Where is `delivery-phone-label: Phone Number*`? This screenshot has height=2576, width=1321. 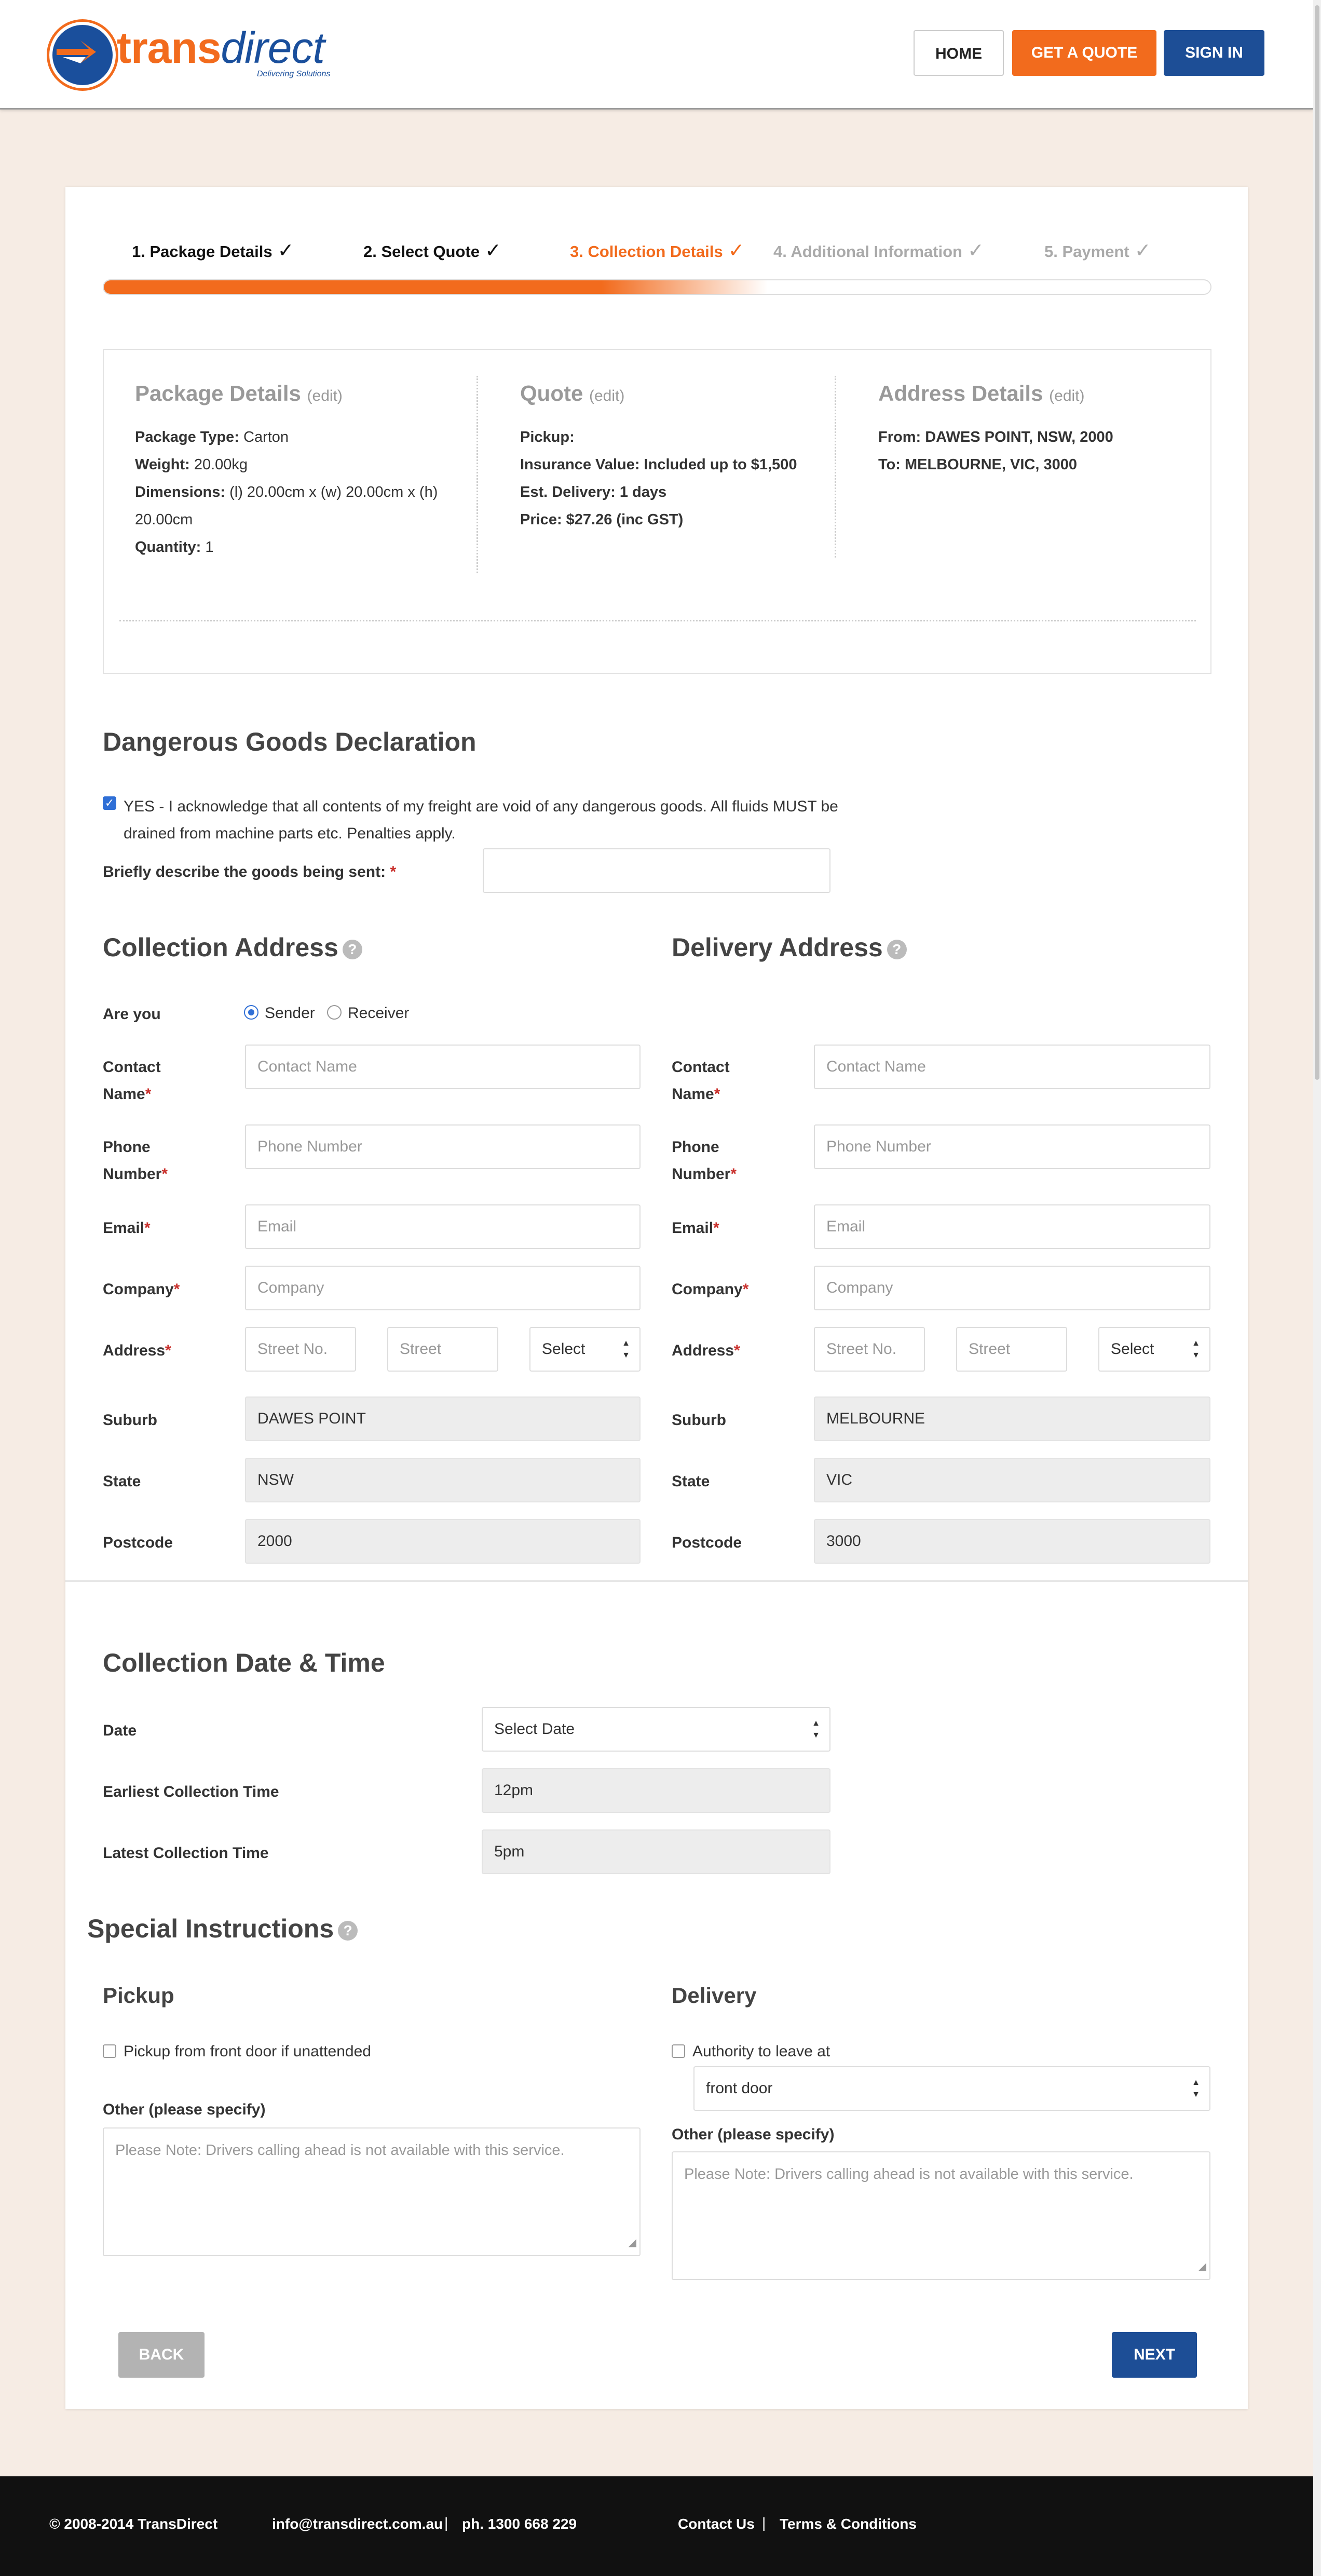
delivery-phone-label: Phone Number* is located at coordinates (704, 1160).